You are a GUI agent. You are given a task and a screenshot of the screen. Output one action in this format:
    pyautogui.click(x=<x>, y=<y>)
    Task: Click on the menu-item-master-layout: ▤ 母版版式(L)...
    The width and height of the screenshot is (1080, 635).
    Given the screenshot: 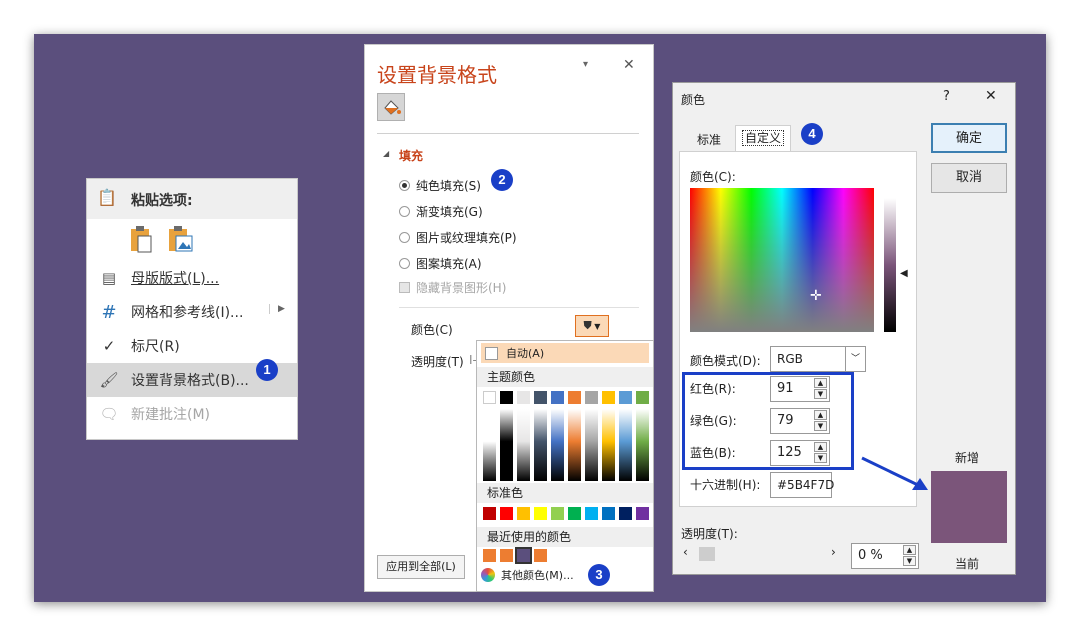 What is the action you would take?
    pyautogui.click(x=192, y=278)
    